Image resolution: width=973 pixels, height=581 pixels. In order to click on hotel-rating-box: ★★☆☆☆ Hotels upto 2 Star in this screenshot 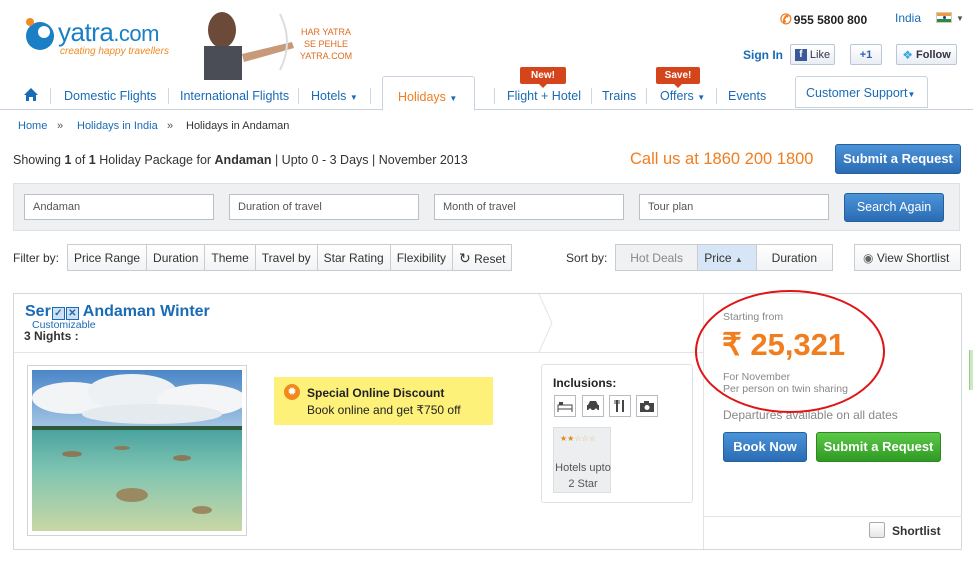, I will do `click(582, 460)`.